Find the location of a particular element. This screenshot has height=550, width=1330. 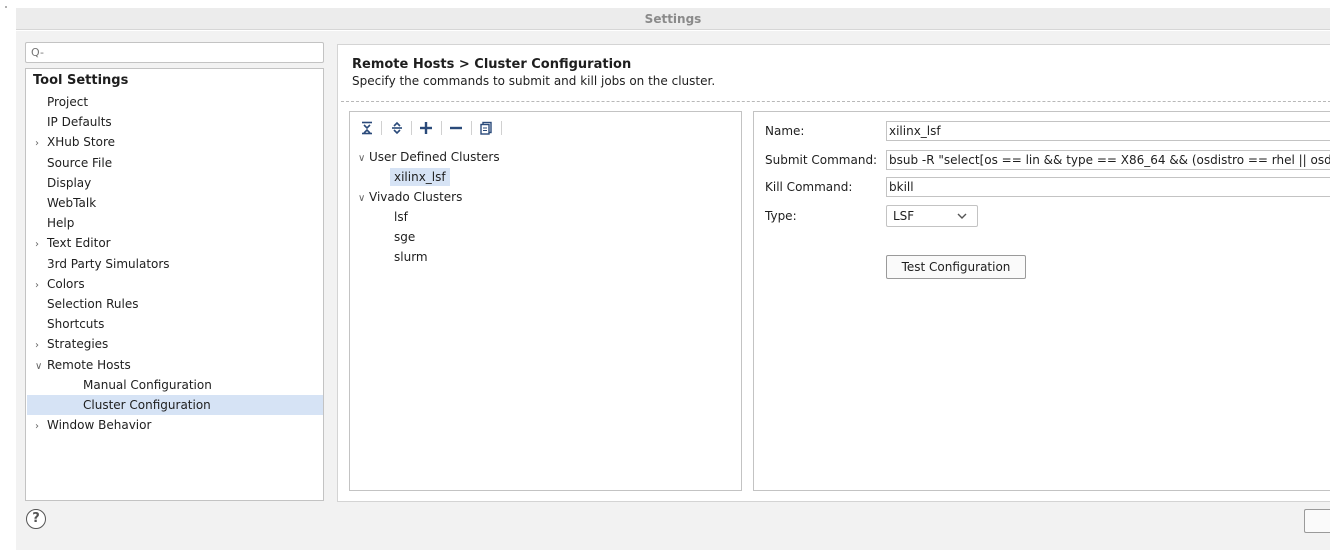

nav-item: › Window Behavior is located at coordinates (175, 425).